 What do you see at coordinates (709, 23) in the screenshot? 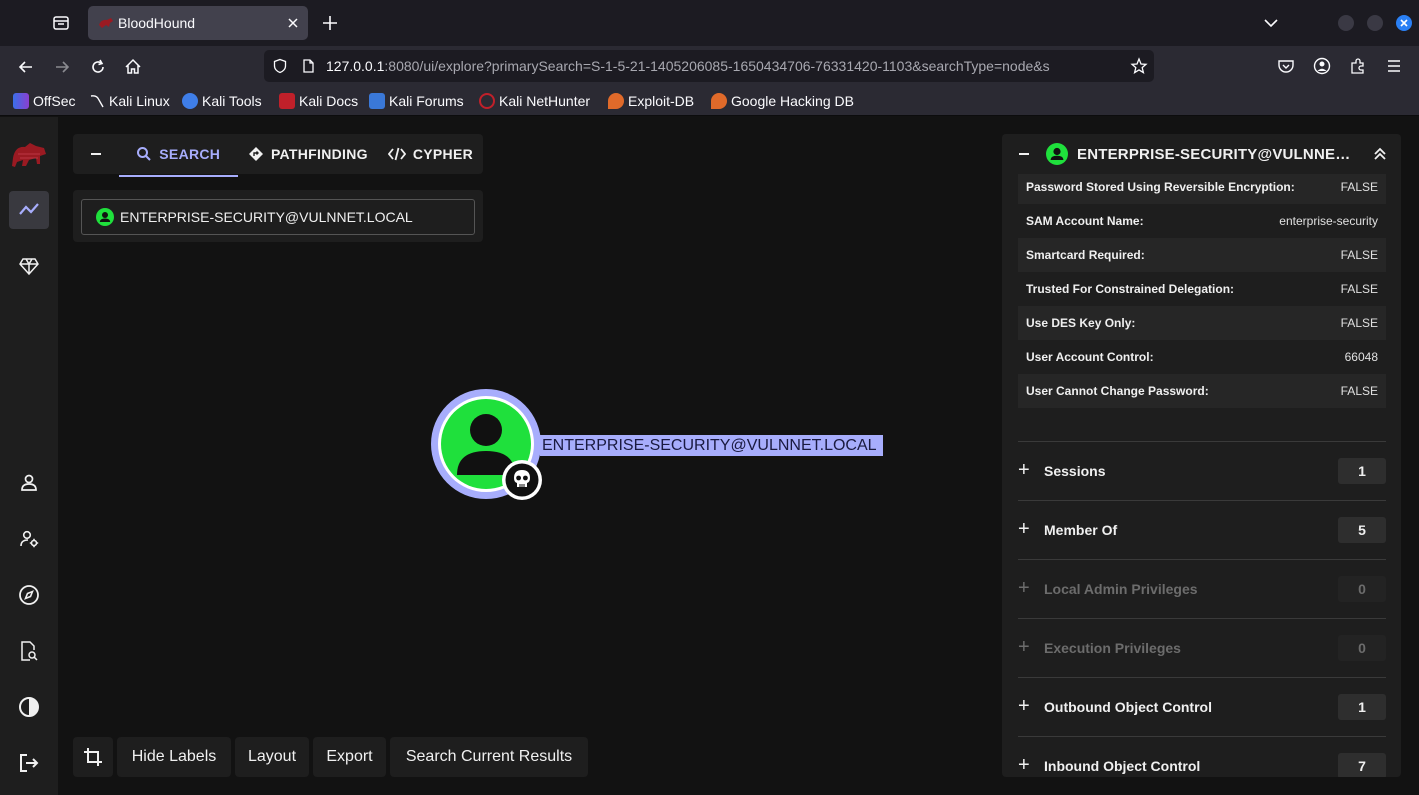
I see `browser-tab-bar: BloodHound` at bounding box center [709, 23].